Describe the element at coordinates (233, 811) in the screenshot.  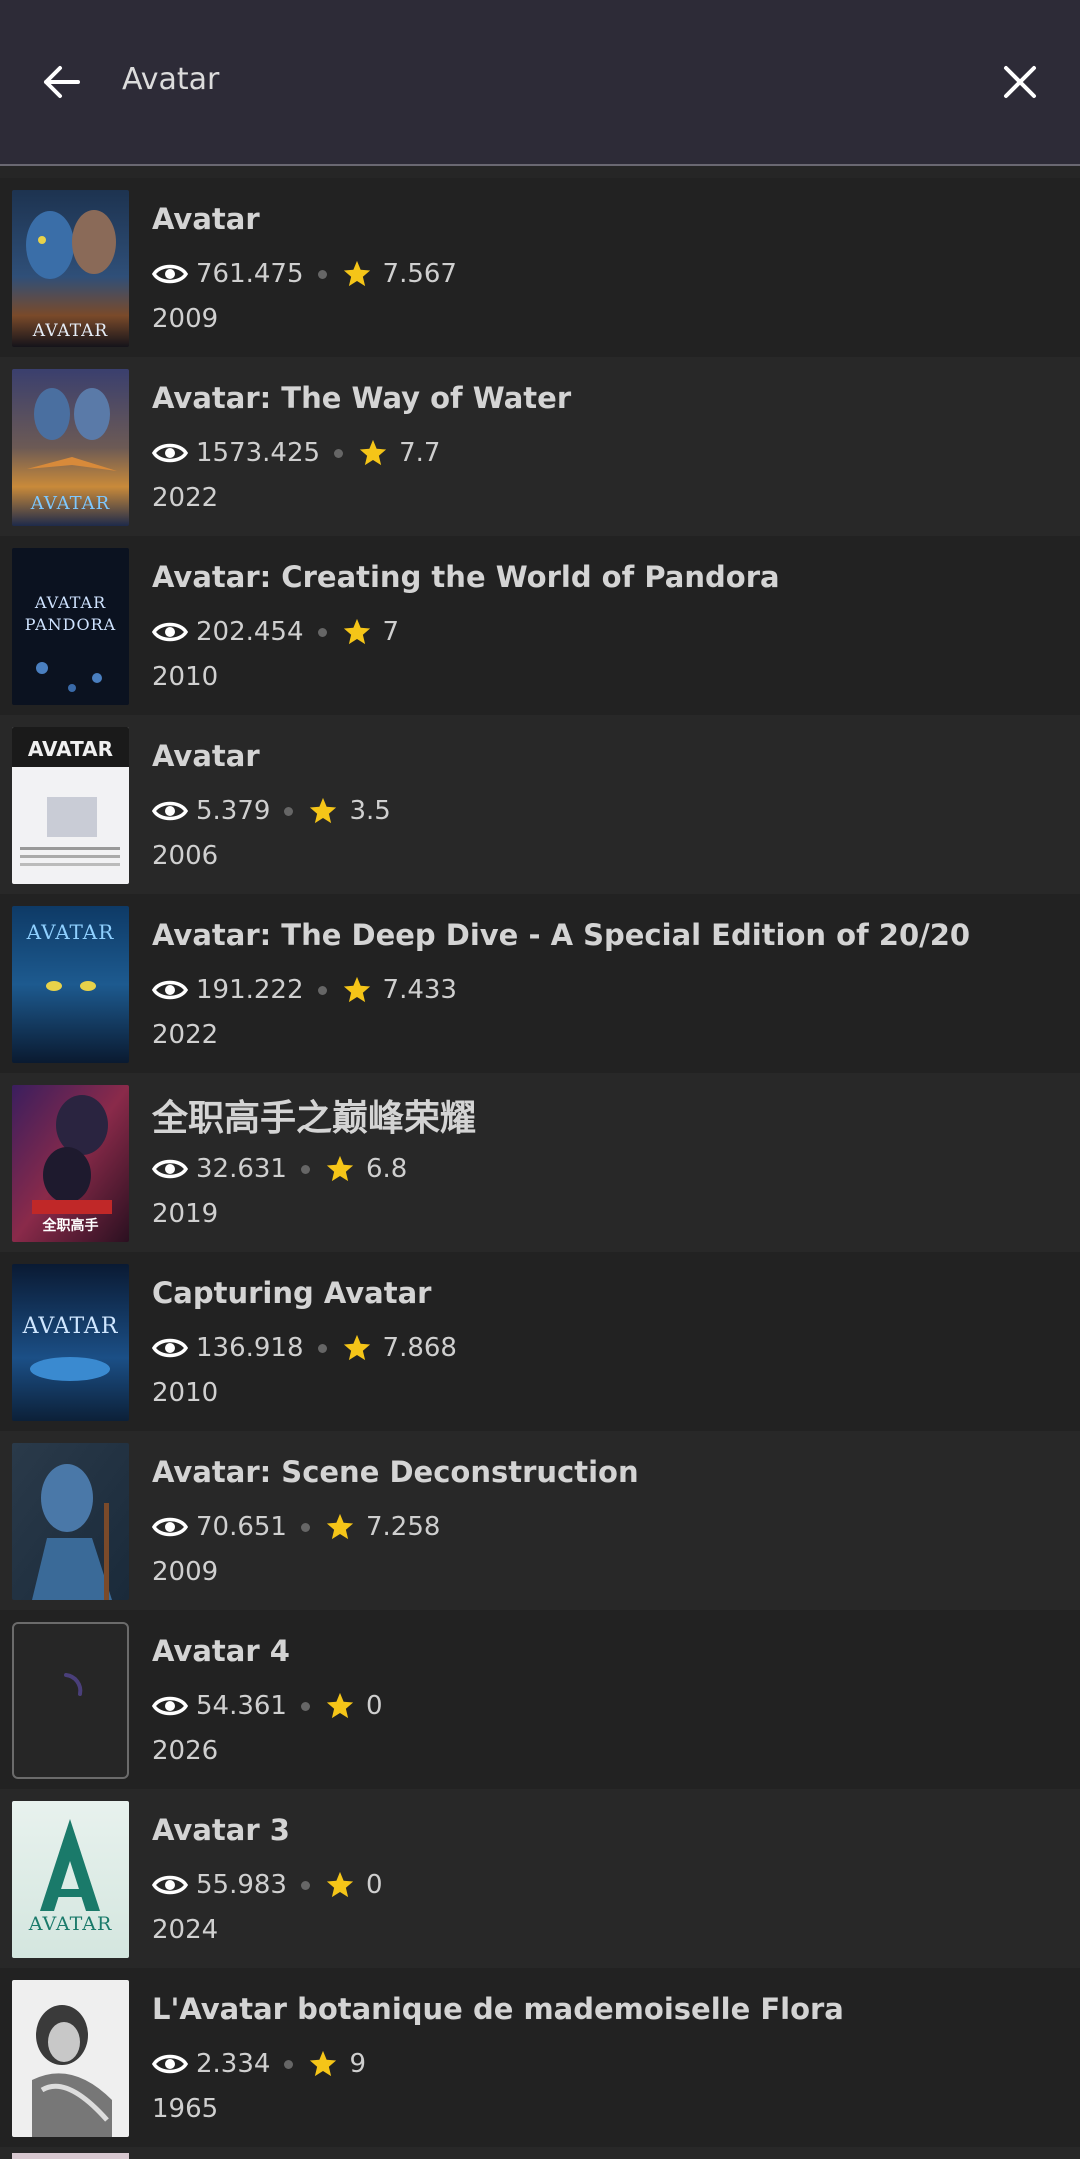
I see `view-count: 5.379` at that location.